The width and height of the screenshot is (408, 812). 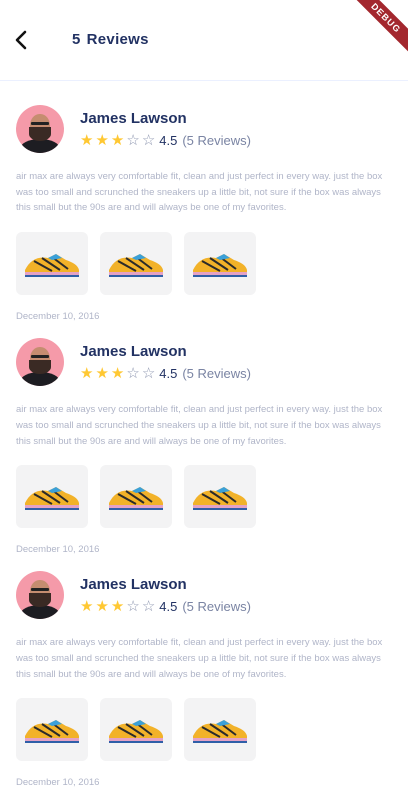 I want to click on title-label: Reviews, so click(x=117, y=39).